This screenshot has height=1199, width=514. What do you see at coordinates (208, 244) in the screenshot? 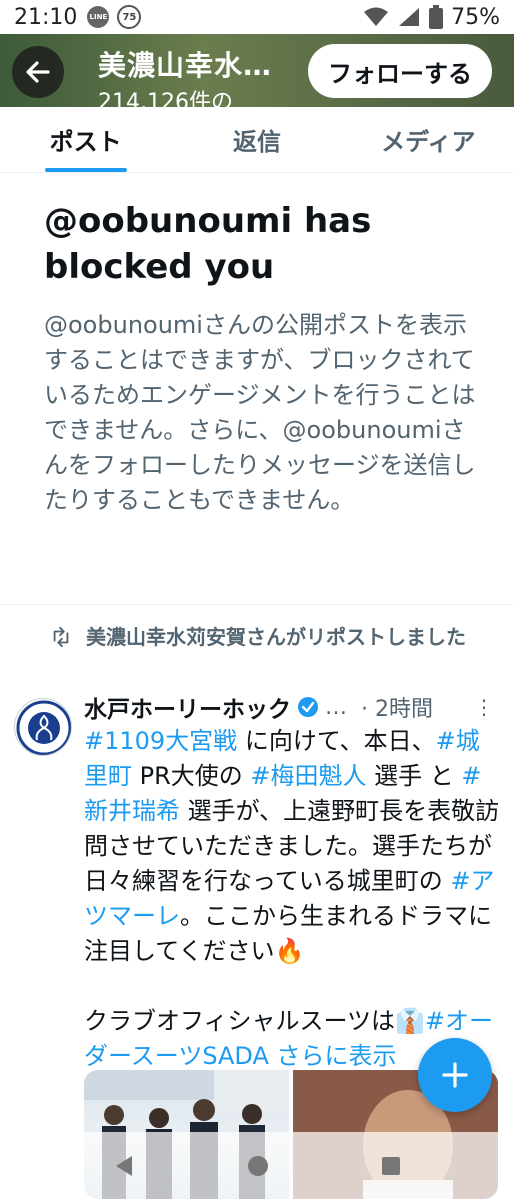
I see `blocked-heading: @oobunoumi has blocked you` at bounding box center [208, 244].